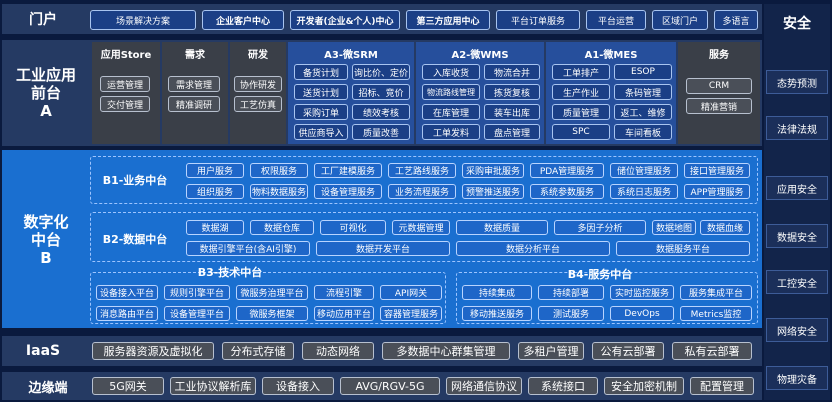  What do you see at coordinates (797, 282) in the screenshot?
I see `security-item: 工控安全` at bounding box center [797, 282].